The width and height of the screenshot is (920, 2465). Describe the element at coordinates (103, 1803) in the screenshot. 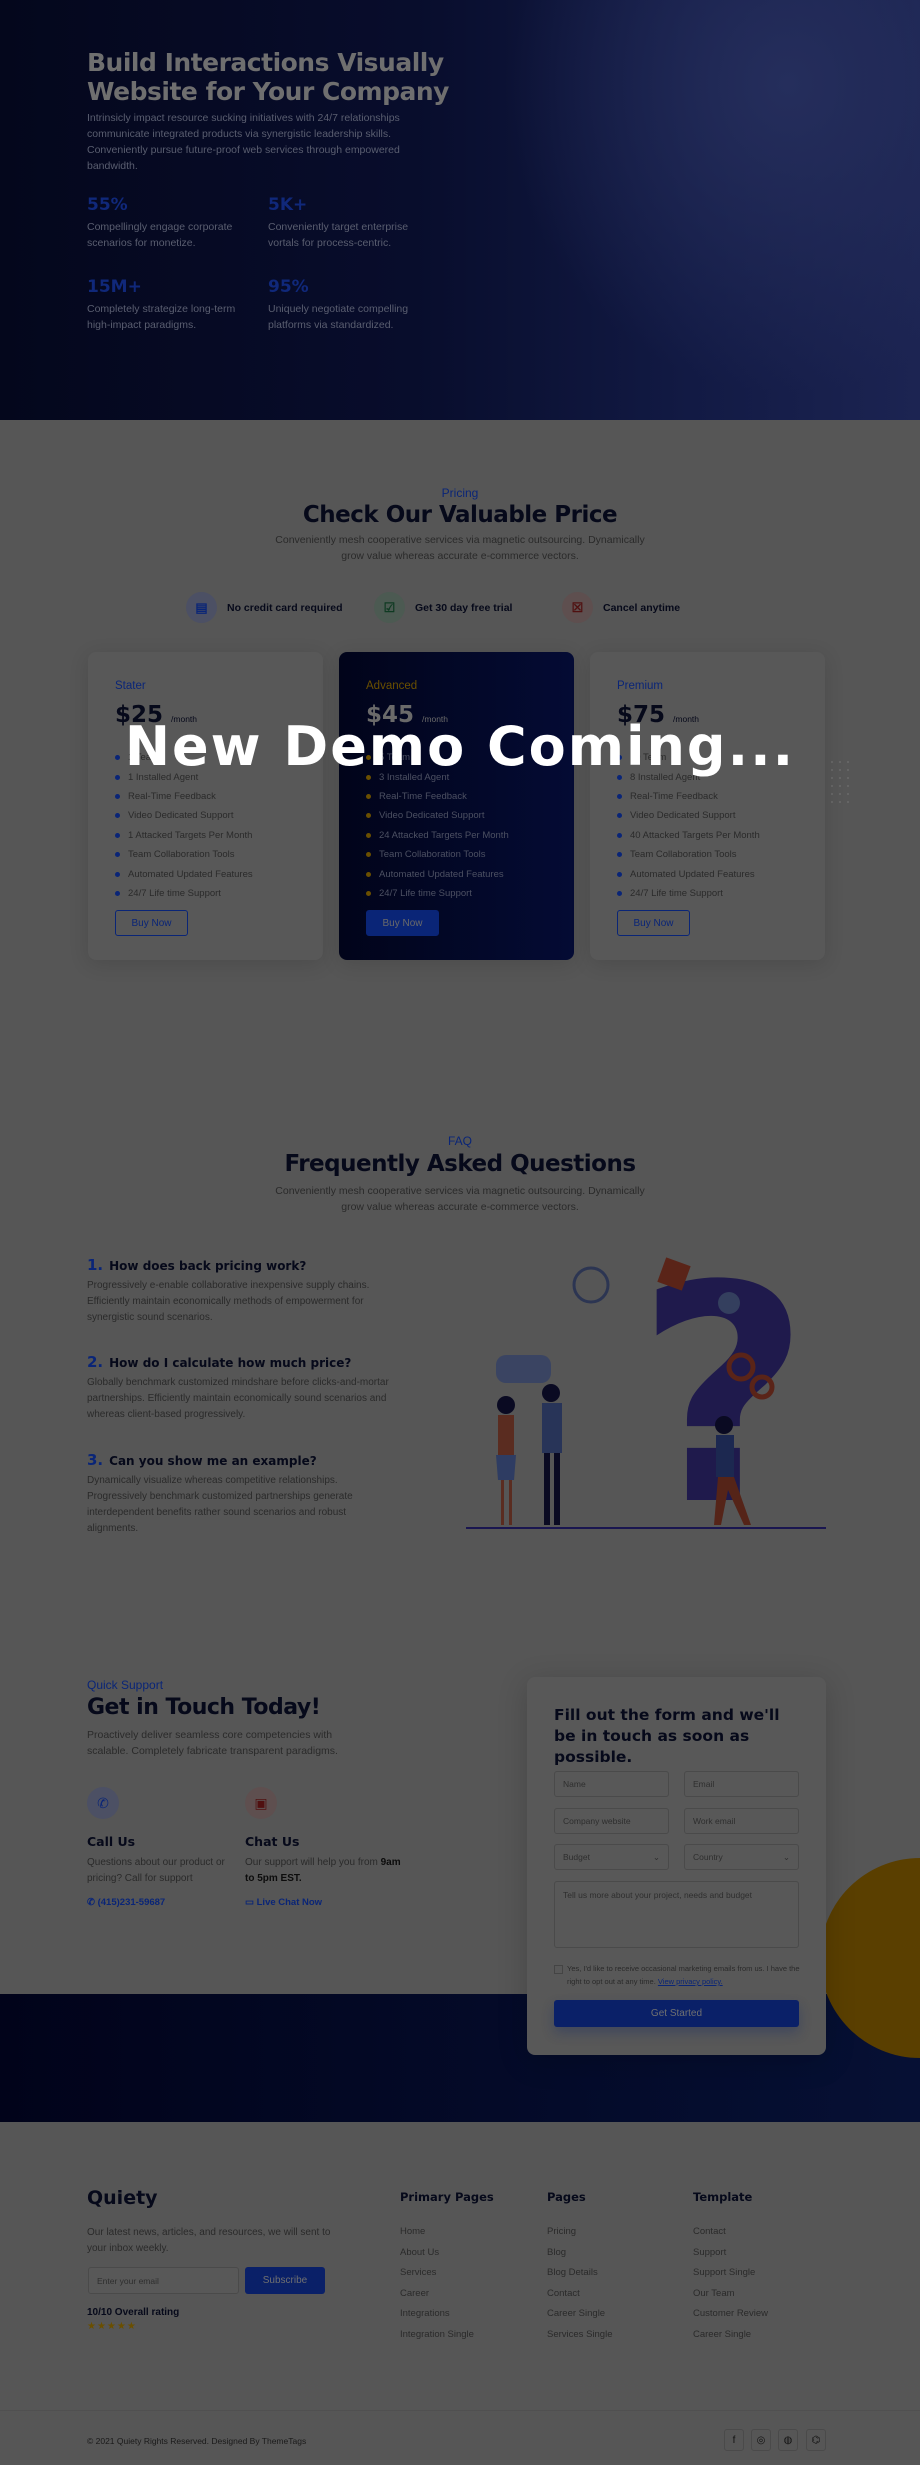

I see `phone-icon: ✆` at that location.